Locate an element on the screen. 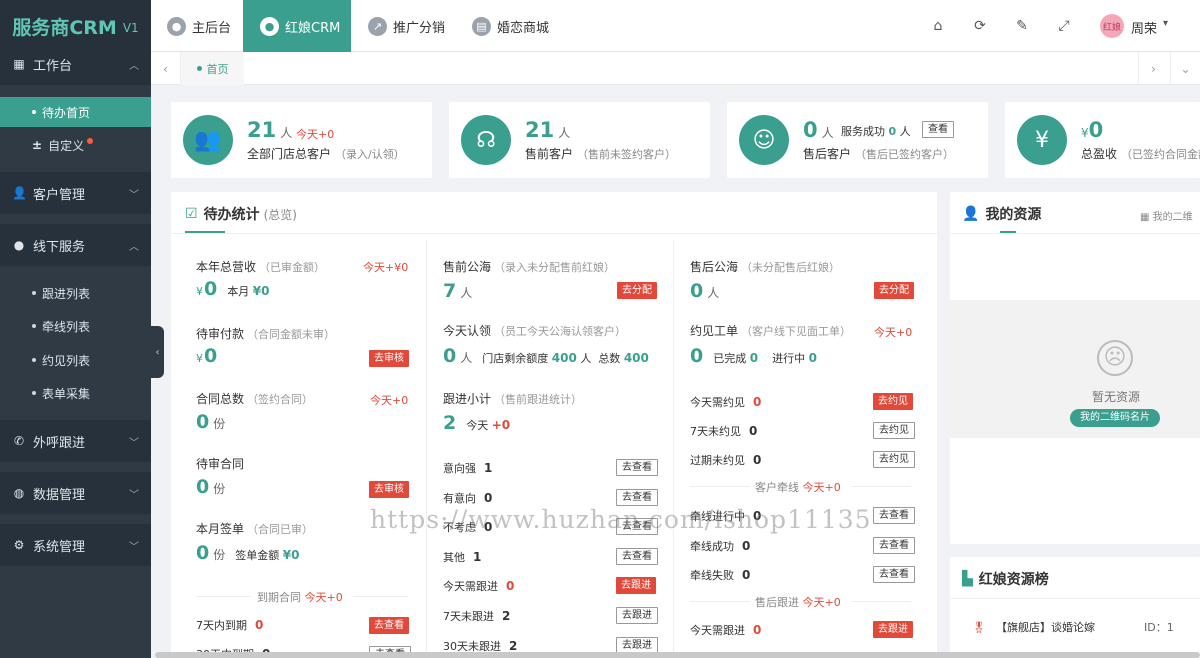 The image size is (1200, 658). dashboard-icon: ▦ is located at coordinates (19, 64).